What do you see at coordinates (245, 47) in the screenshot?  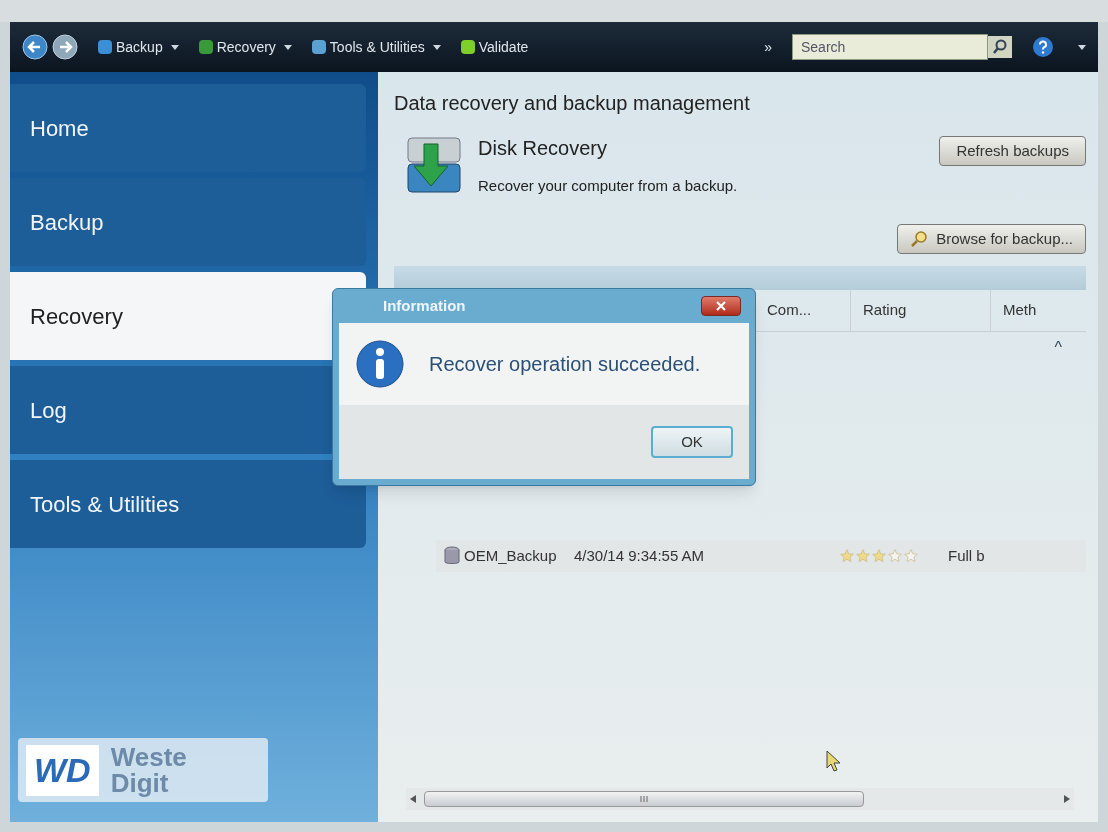 I see `toolbar-menu: Recovery` at bounding box center [245, 47].